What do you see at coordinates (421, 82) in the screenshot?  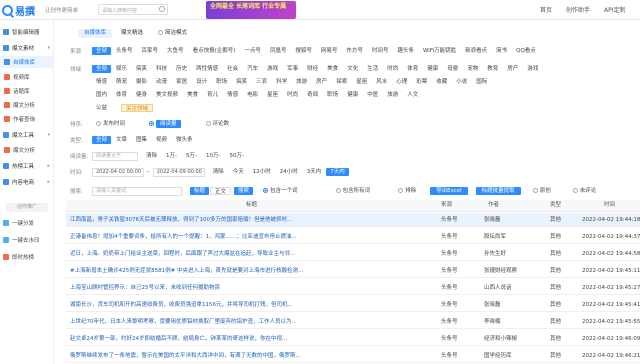 I see `field-chip: 彩票` at bounding box center [421, 82].